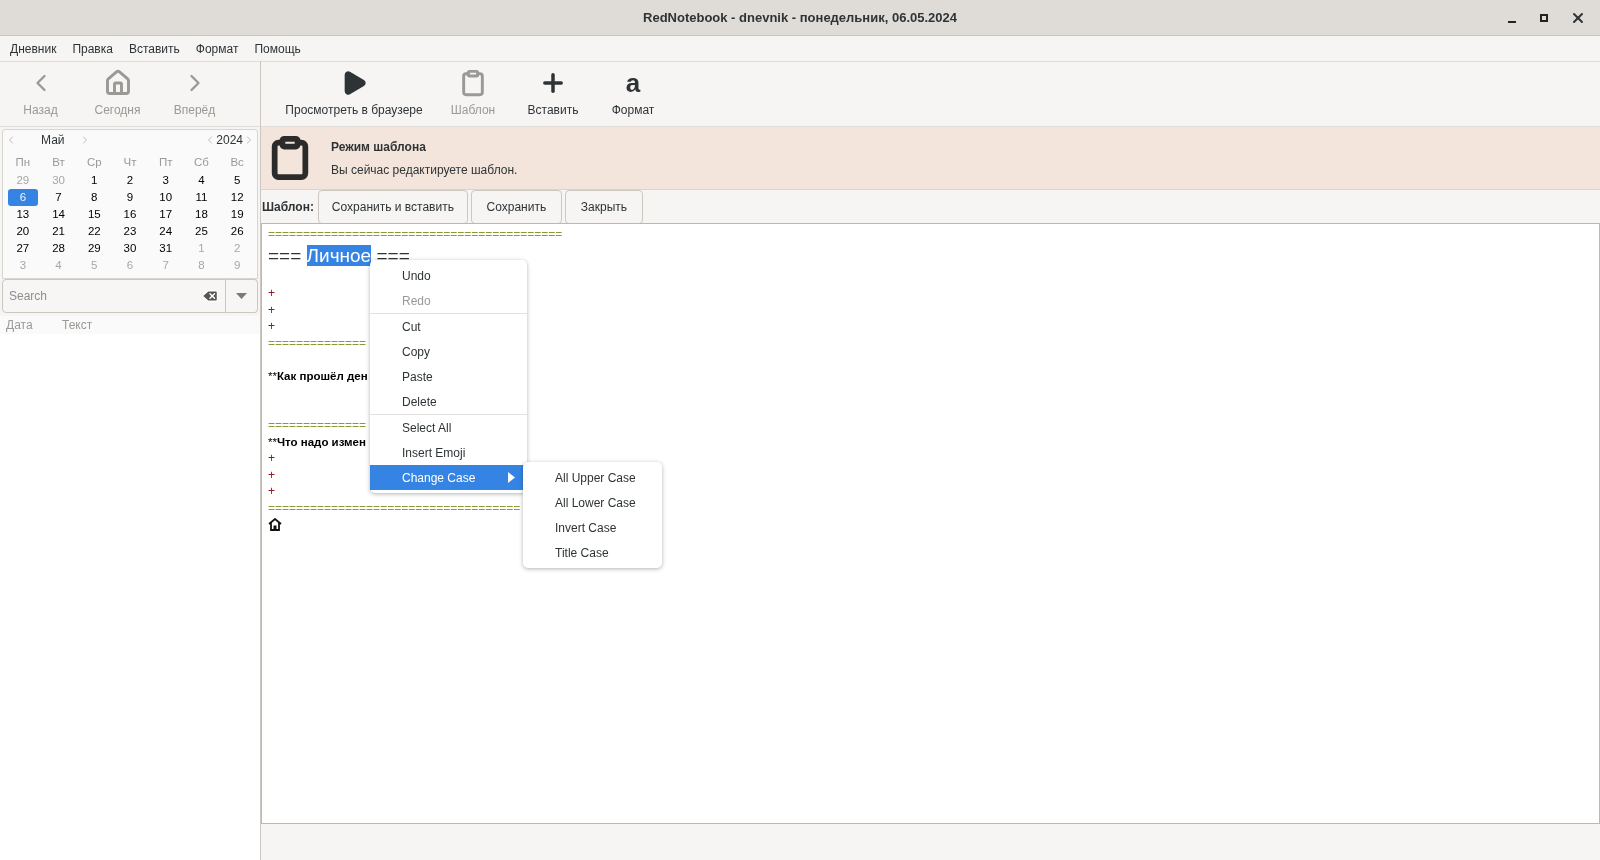 Image resolution: width=1600 pixels, height=860 pixels. Describe the element at coordinates (154, 48) in the screenshot. I see `menu-item: Вставить` at that location.